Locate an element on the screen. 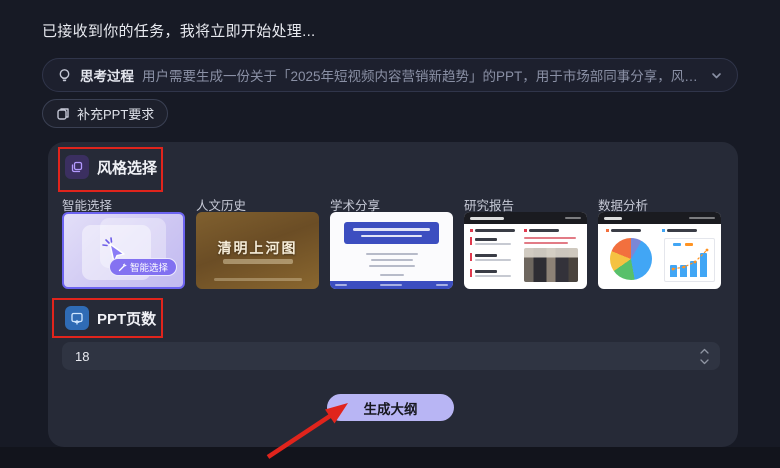 Image resolution: width=780 pixels, height=468 pixels. chevron-down-icon is located at coordinates (716, 75).